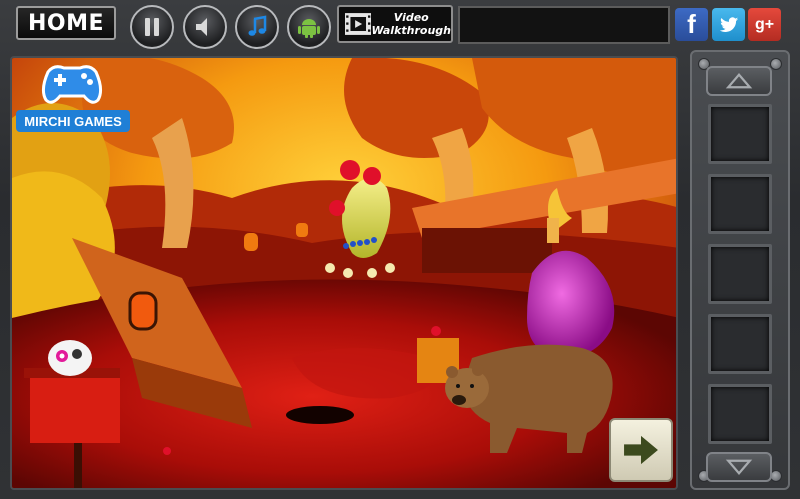 Image resolution: width=800 pixels, height=499 pixels. What do you see at coordinates (201, 27) in the screenshot?
I see `sound-icon` at bounding box center [201, 27].